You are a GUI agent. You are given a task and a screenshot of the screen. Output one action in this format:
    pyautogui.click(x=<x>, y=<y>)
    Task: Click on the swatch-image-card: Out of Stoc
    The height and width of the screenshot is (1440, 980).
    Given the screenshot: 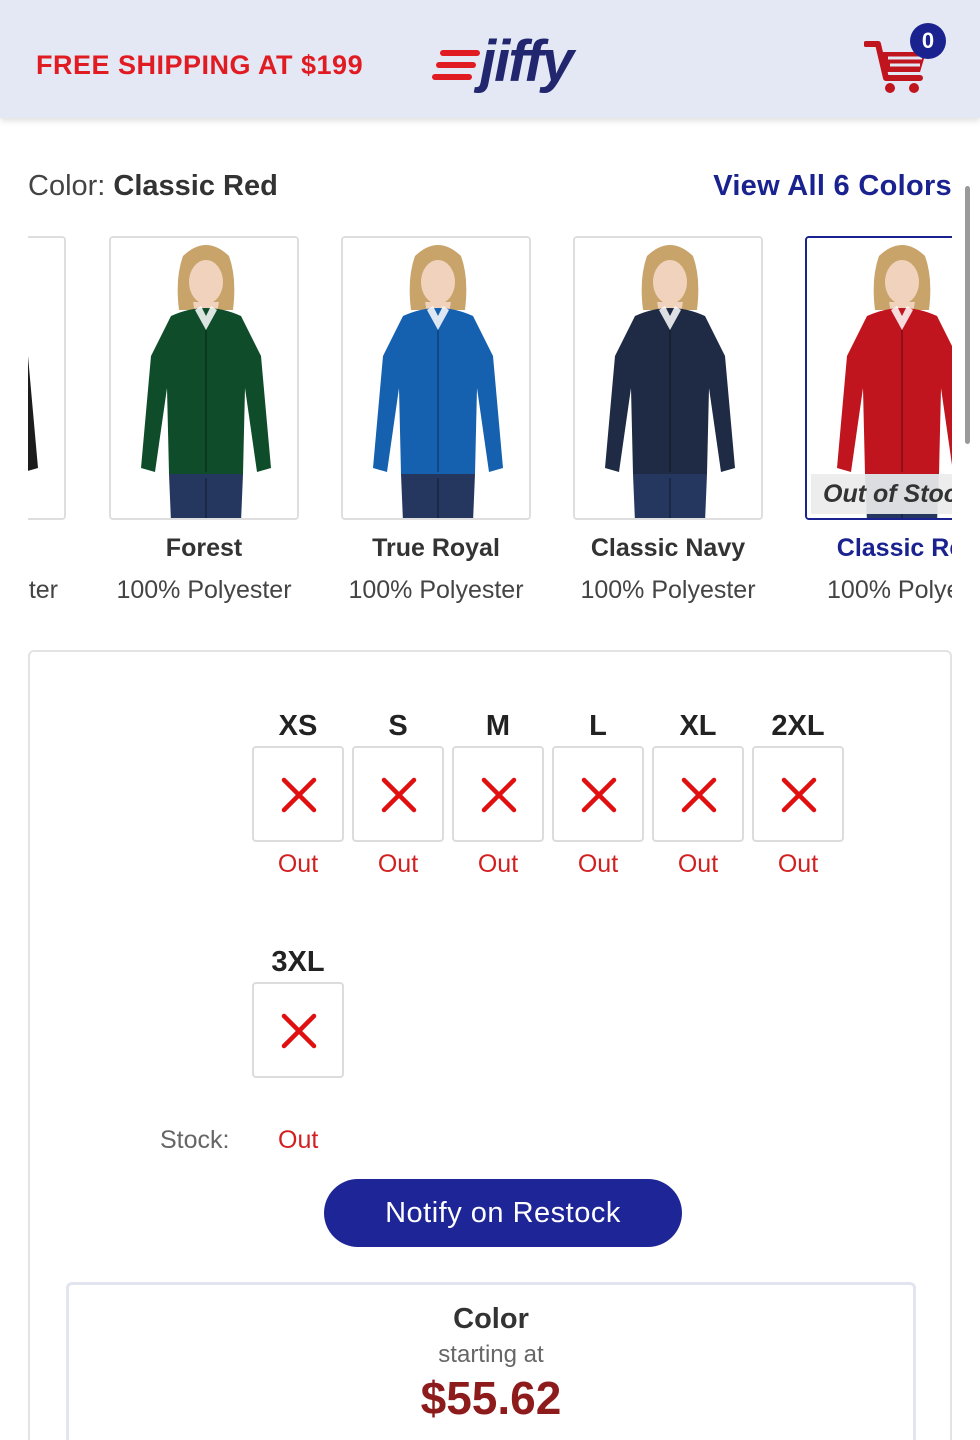 What is the action you would take?
    pyautogui.click(x=878, y=378)
    